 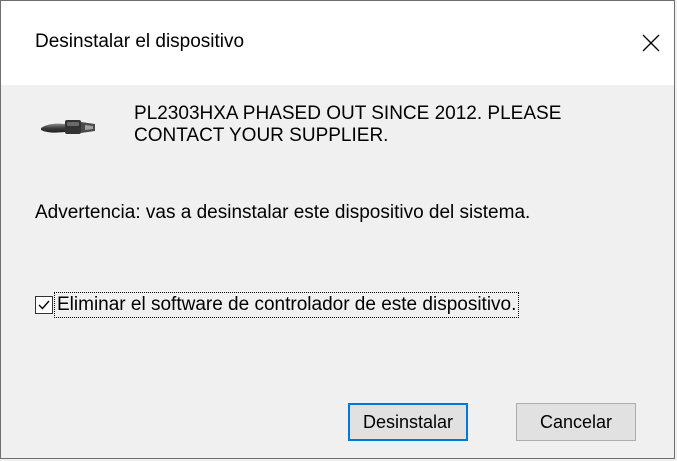 I want to click on checkmark-icon, so click(x=44, y=305).